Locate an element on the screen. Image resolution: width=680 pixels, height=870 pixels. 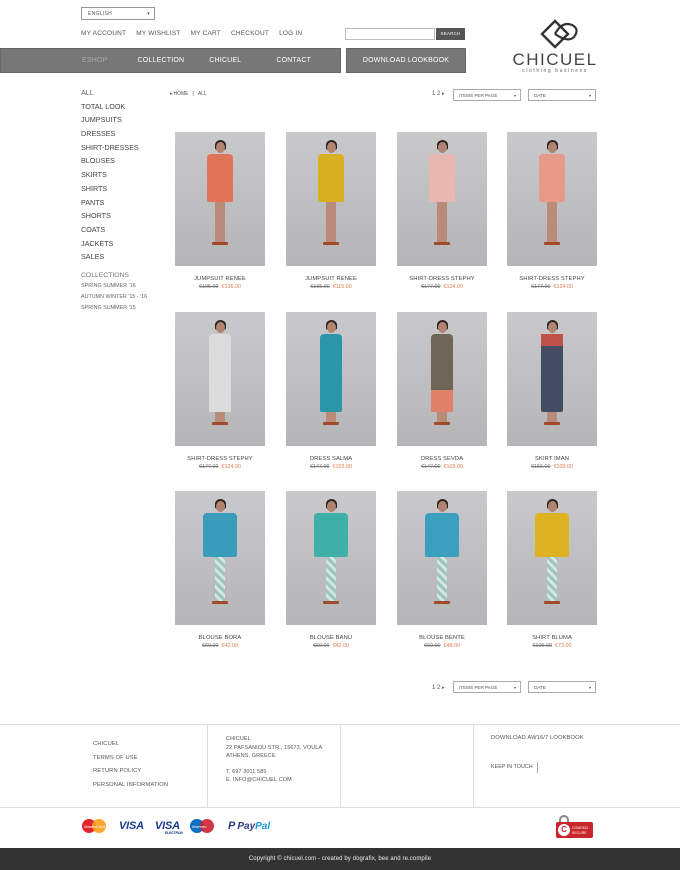
product-card: DRESS SALMA €147.00 €103.00 is located at coordinates (331, 391).